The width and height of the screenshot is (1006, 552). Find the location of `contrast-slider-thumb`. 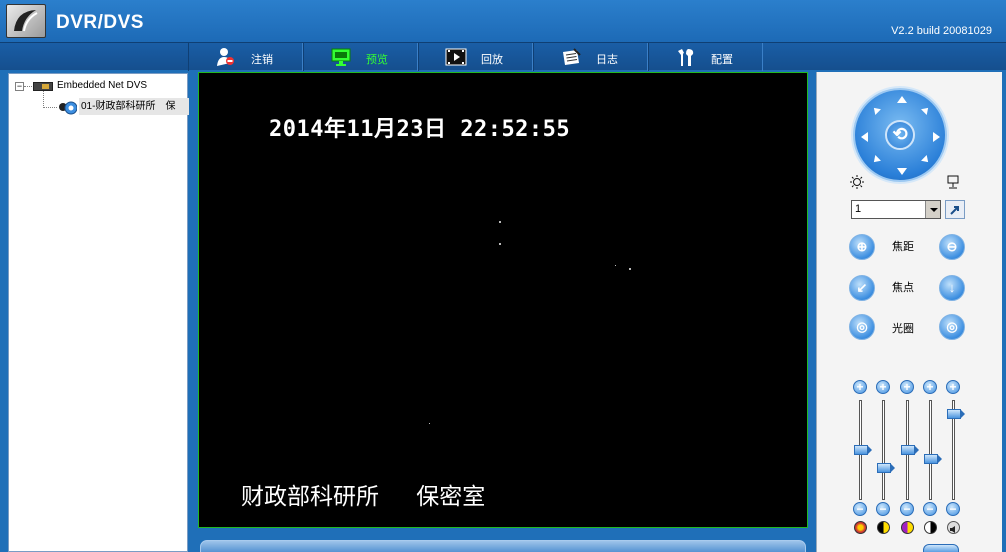

contrast-slider-thumb is located at coordinates (886, 468).